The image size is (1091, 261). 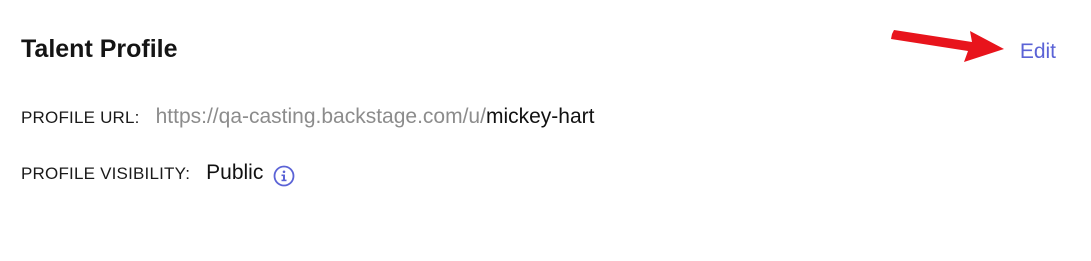 I want to click on red-arrow-icon, so click(x=947, y=46).